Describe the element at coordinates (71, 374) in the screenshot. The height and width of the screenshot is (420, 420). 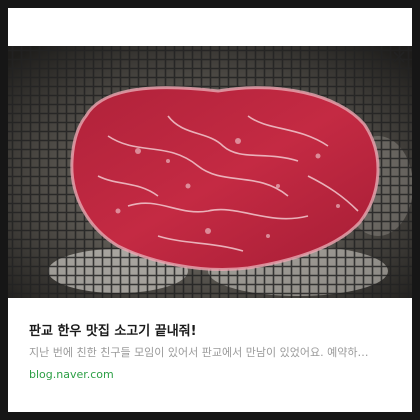
I see `card-domain: blog.naver.com` at that location.